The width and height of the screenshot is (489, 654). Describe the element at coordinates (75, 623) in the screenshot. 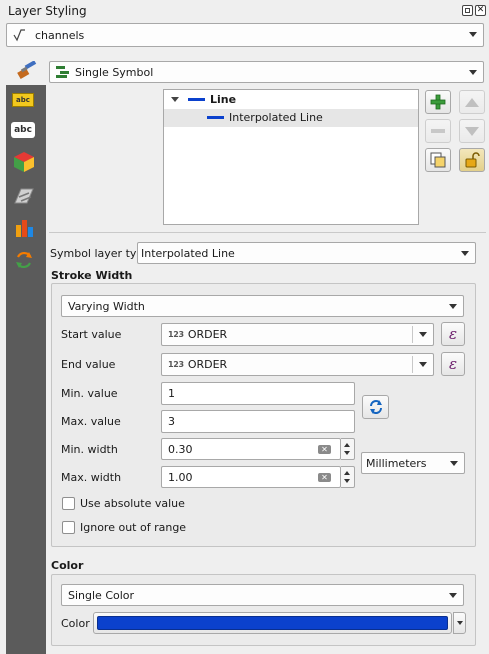

I see `color-label: Color` at that location.